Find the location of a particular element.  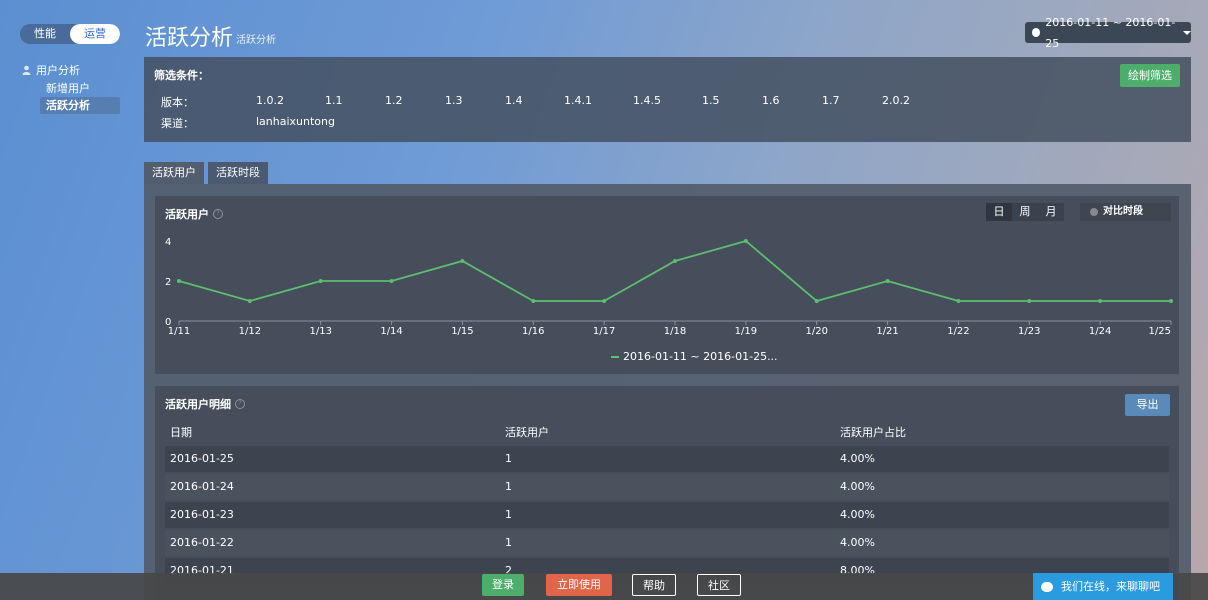

tab-bar: 活跃用户 活跃时段 is located at coordinates (206, 173).